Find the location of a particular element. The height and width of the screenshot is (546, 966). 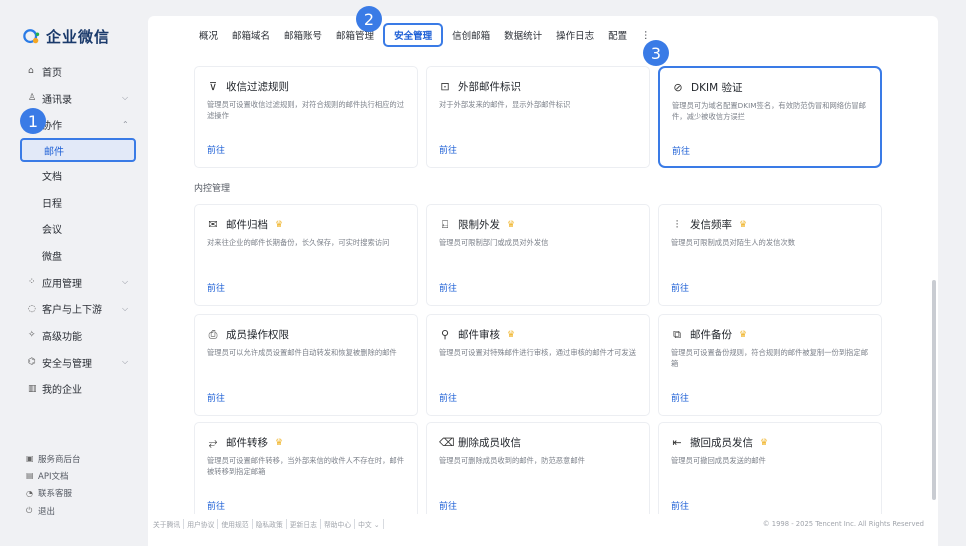

footer-link: 更新日志 is located at coordinates (304, 524).